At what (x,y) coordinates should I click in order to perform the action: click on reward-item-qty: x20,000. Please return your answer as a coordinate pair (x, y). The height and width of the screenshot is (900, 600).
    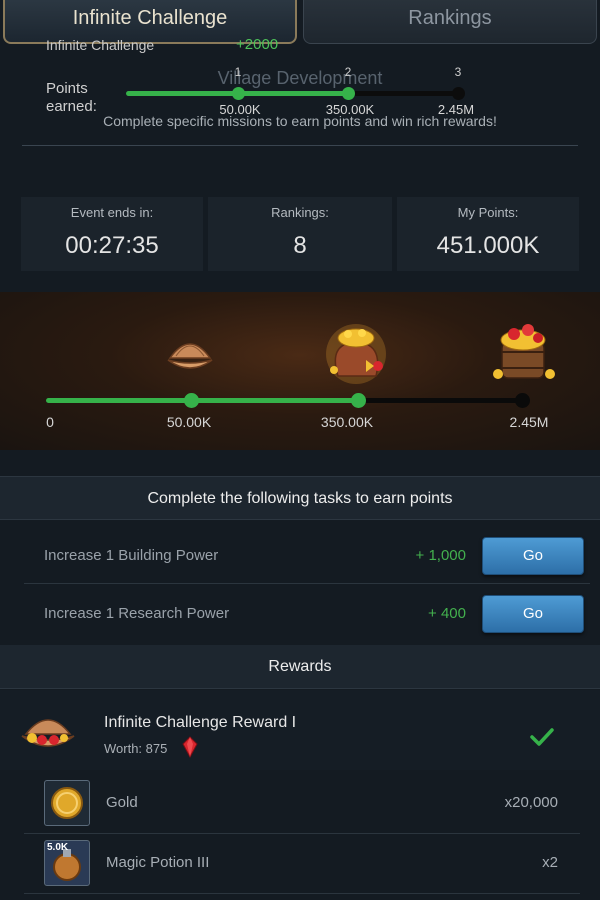
    Looking at the image, I should click on (531, 802).